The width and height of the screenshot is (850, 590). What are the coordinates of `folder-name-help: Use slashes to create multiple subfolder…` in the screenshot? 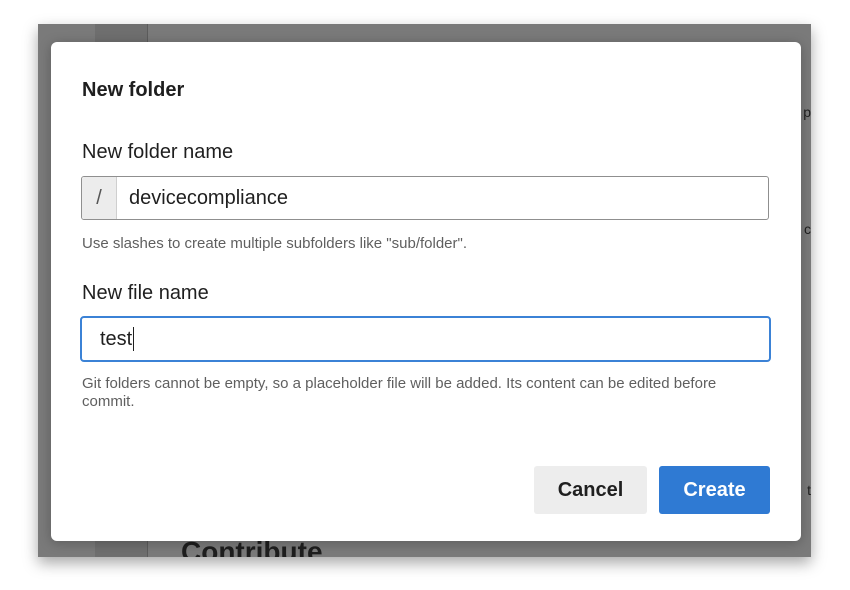 It's located at (274, 243).